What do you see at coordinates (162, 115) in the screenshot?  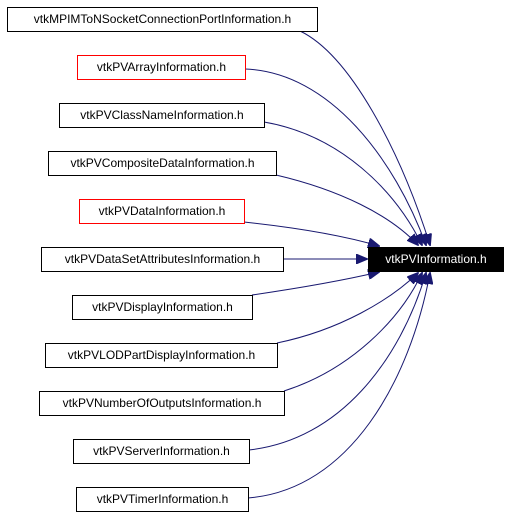 I see `node-vtkpvclassnameinformation: vtkPVClassNameInformation.h` at bounding box center [162, 115].